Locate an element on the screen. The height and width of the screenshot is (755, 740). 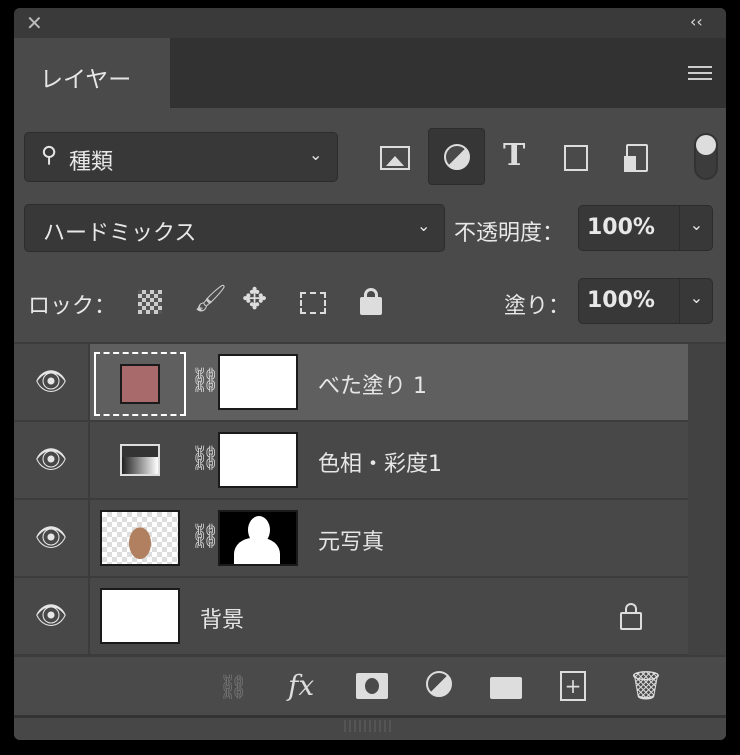
hue-saturation-icon is located at coordinates (140, 460).